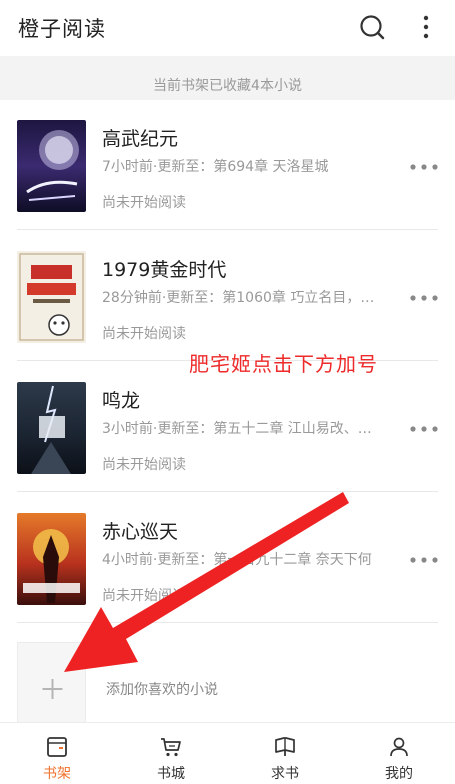 Image resolution: width=455 pixels, height=784 pixels. Describe the element at coordinates (399, 774) in the screenshot. I see `tab-label: 我的` at that location.